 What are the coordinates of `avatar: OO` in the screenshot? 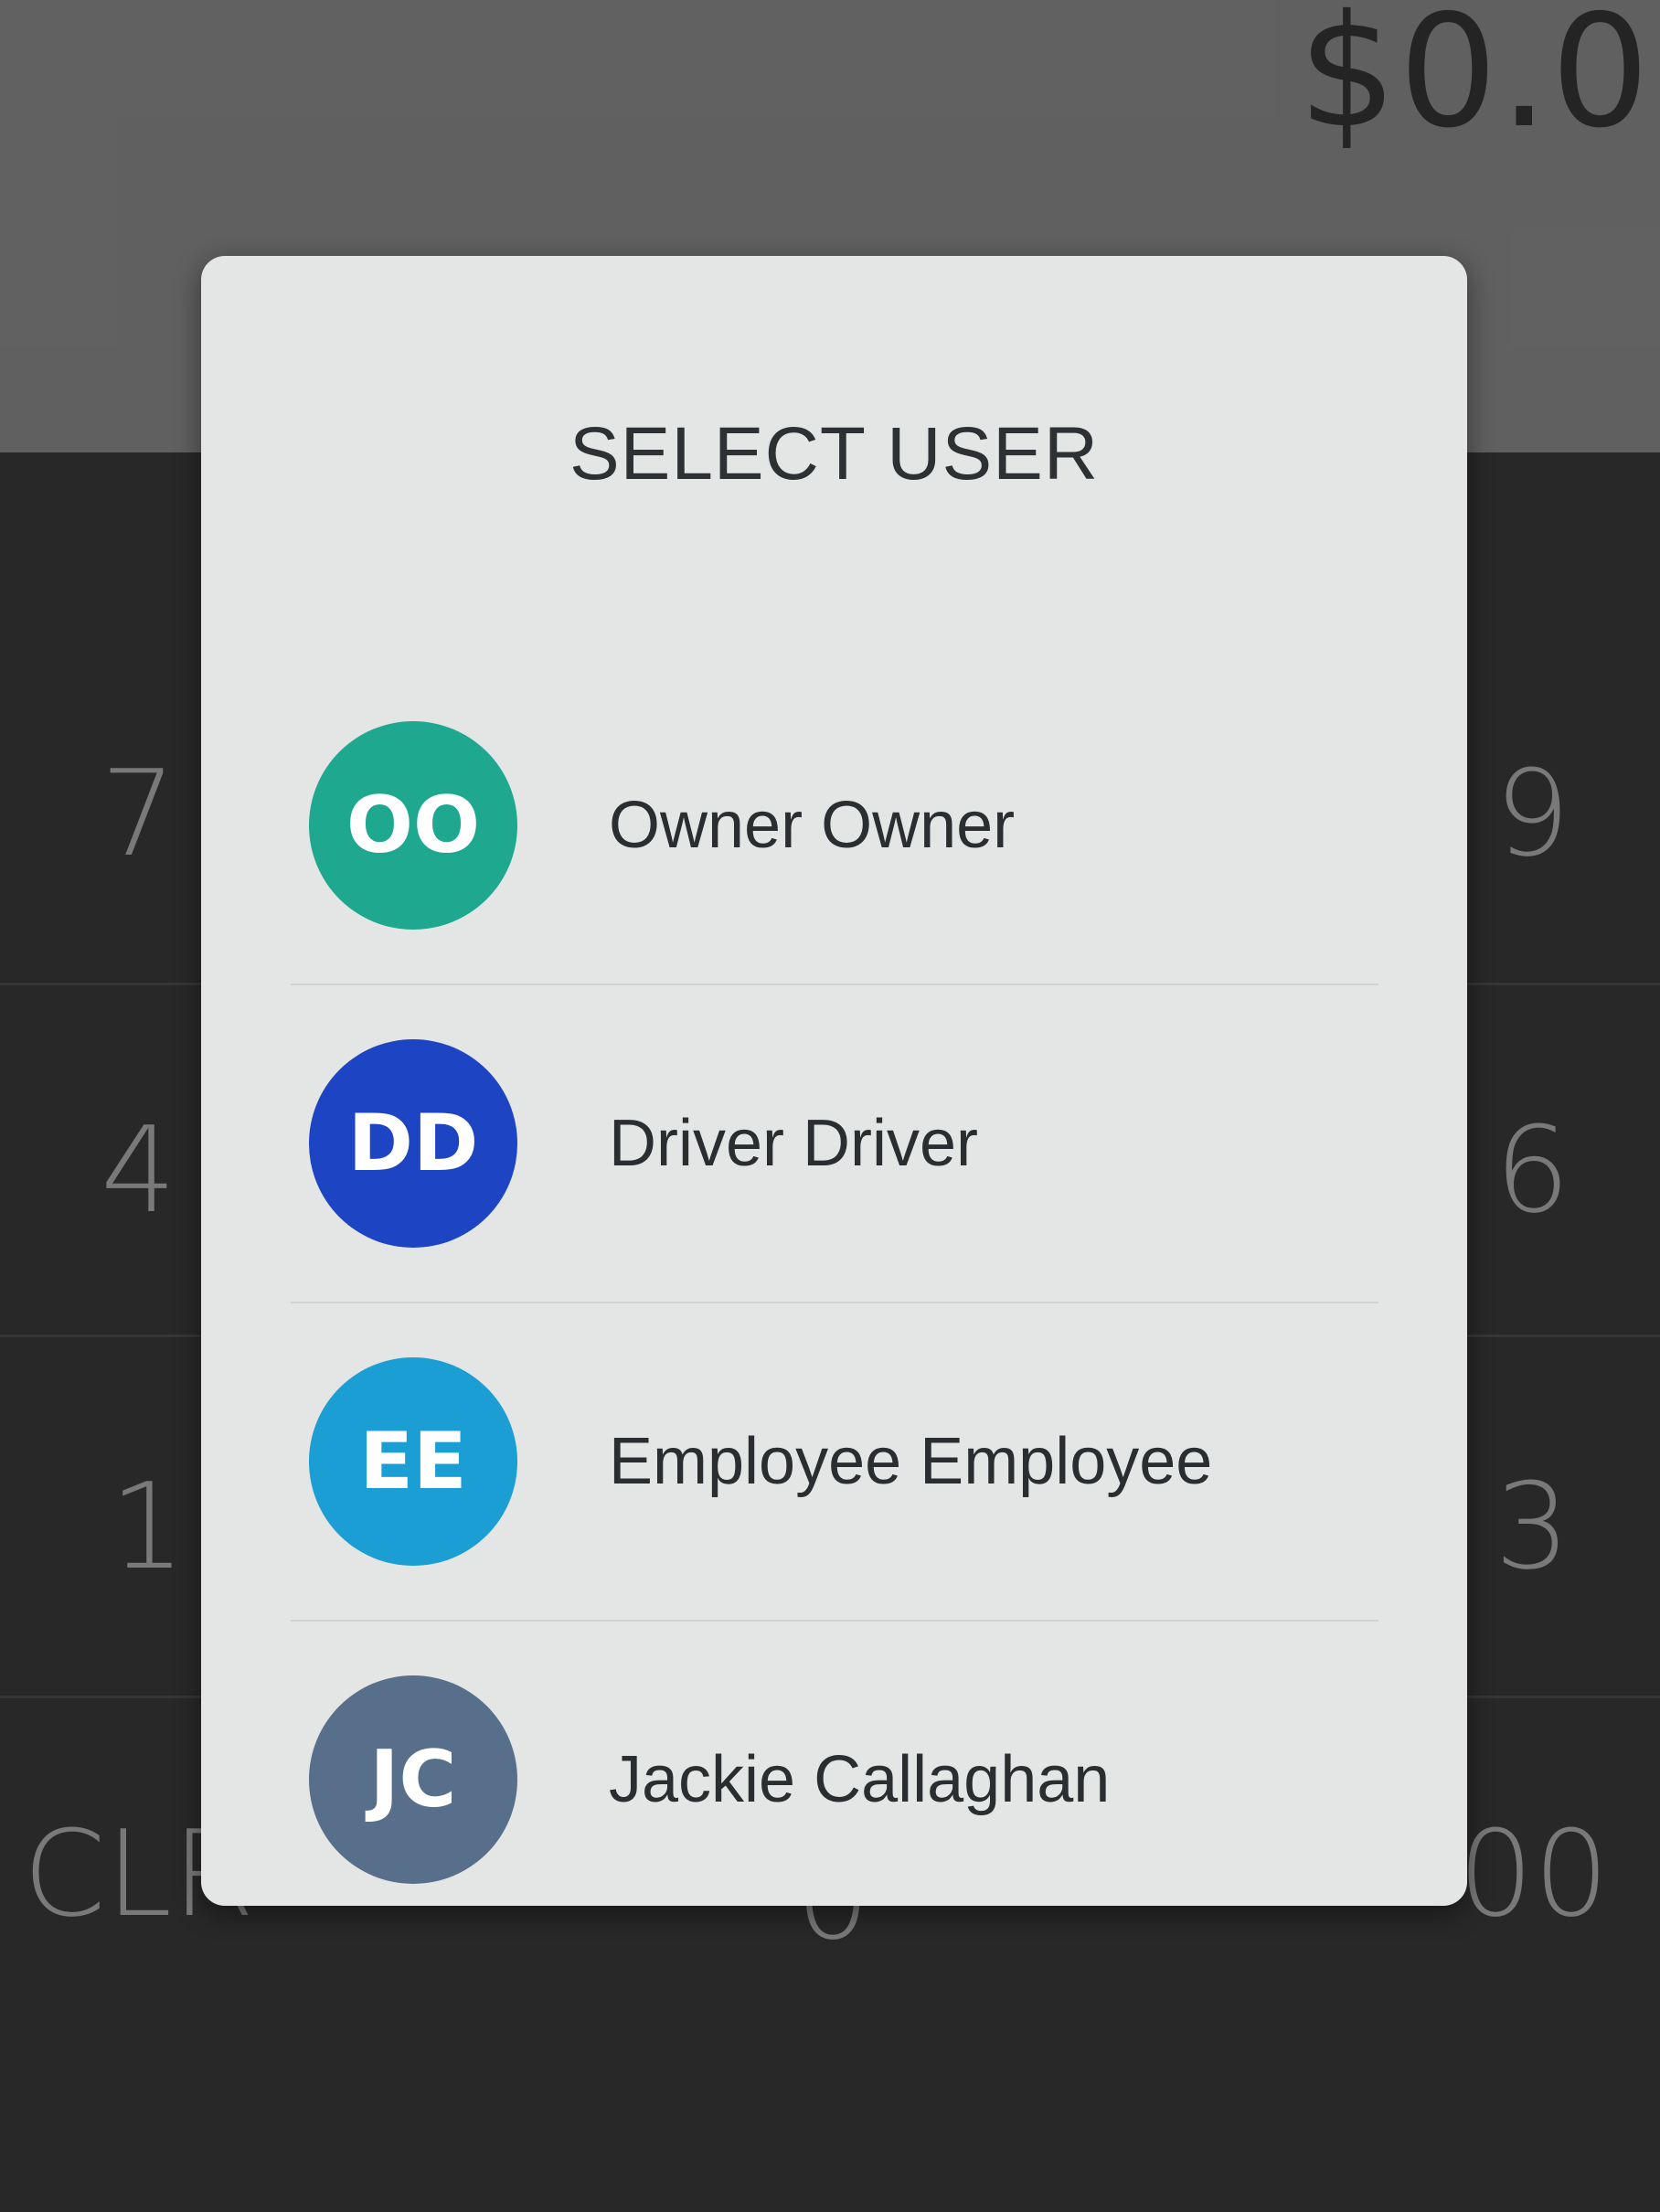 It's located at (413, 825).